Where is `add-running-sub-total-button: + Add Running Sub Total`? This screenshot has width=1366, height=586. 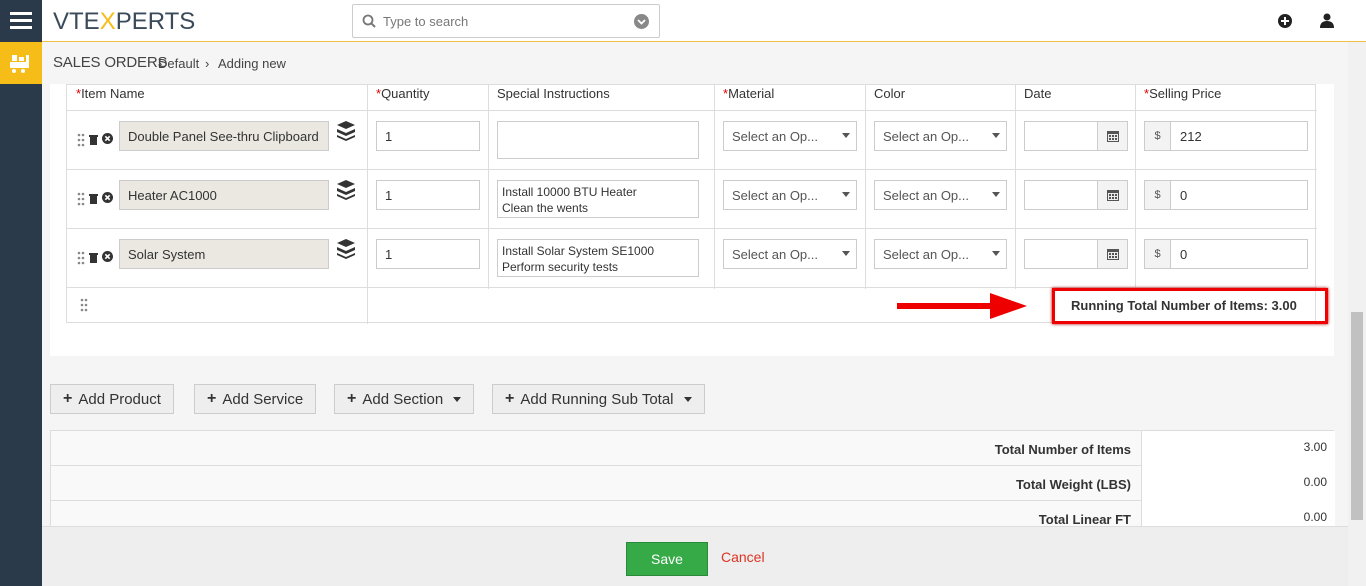 add-running-sub-total-button: + Add Running Sub Total is located at coordinates (598, 399).